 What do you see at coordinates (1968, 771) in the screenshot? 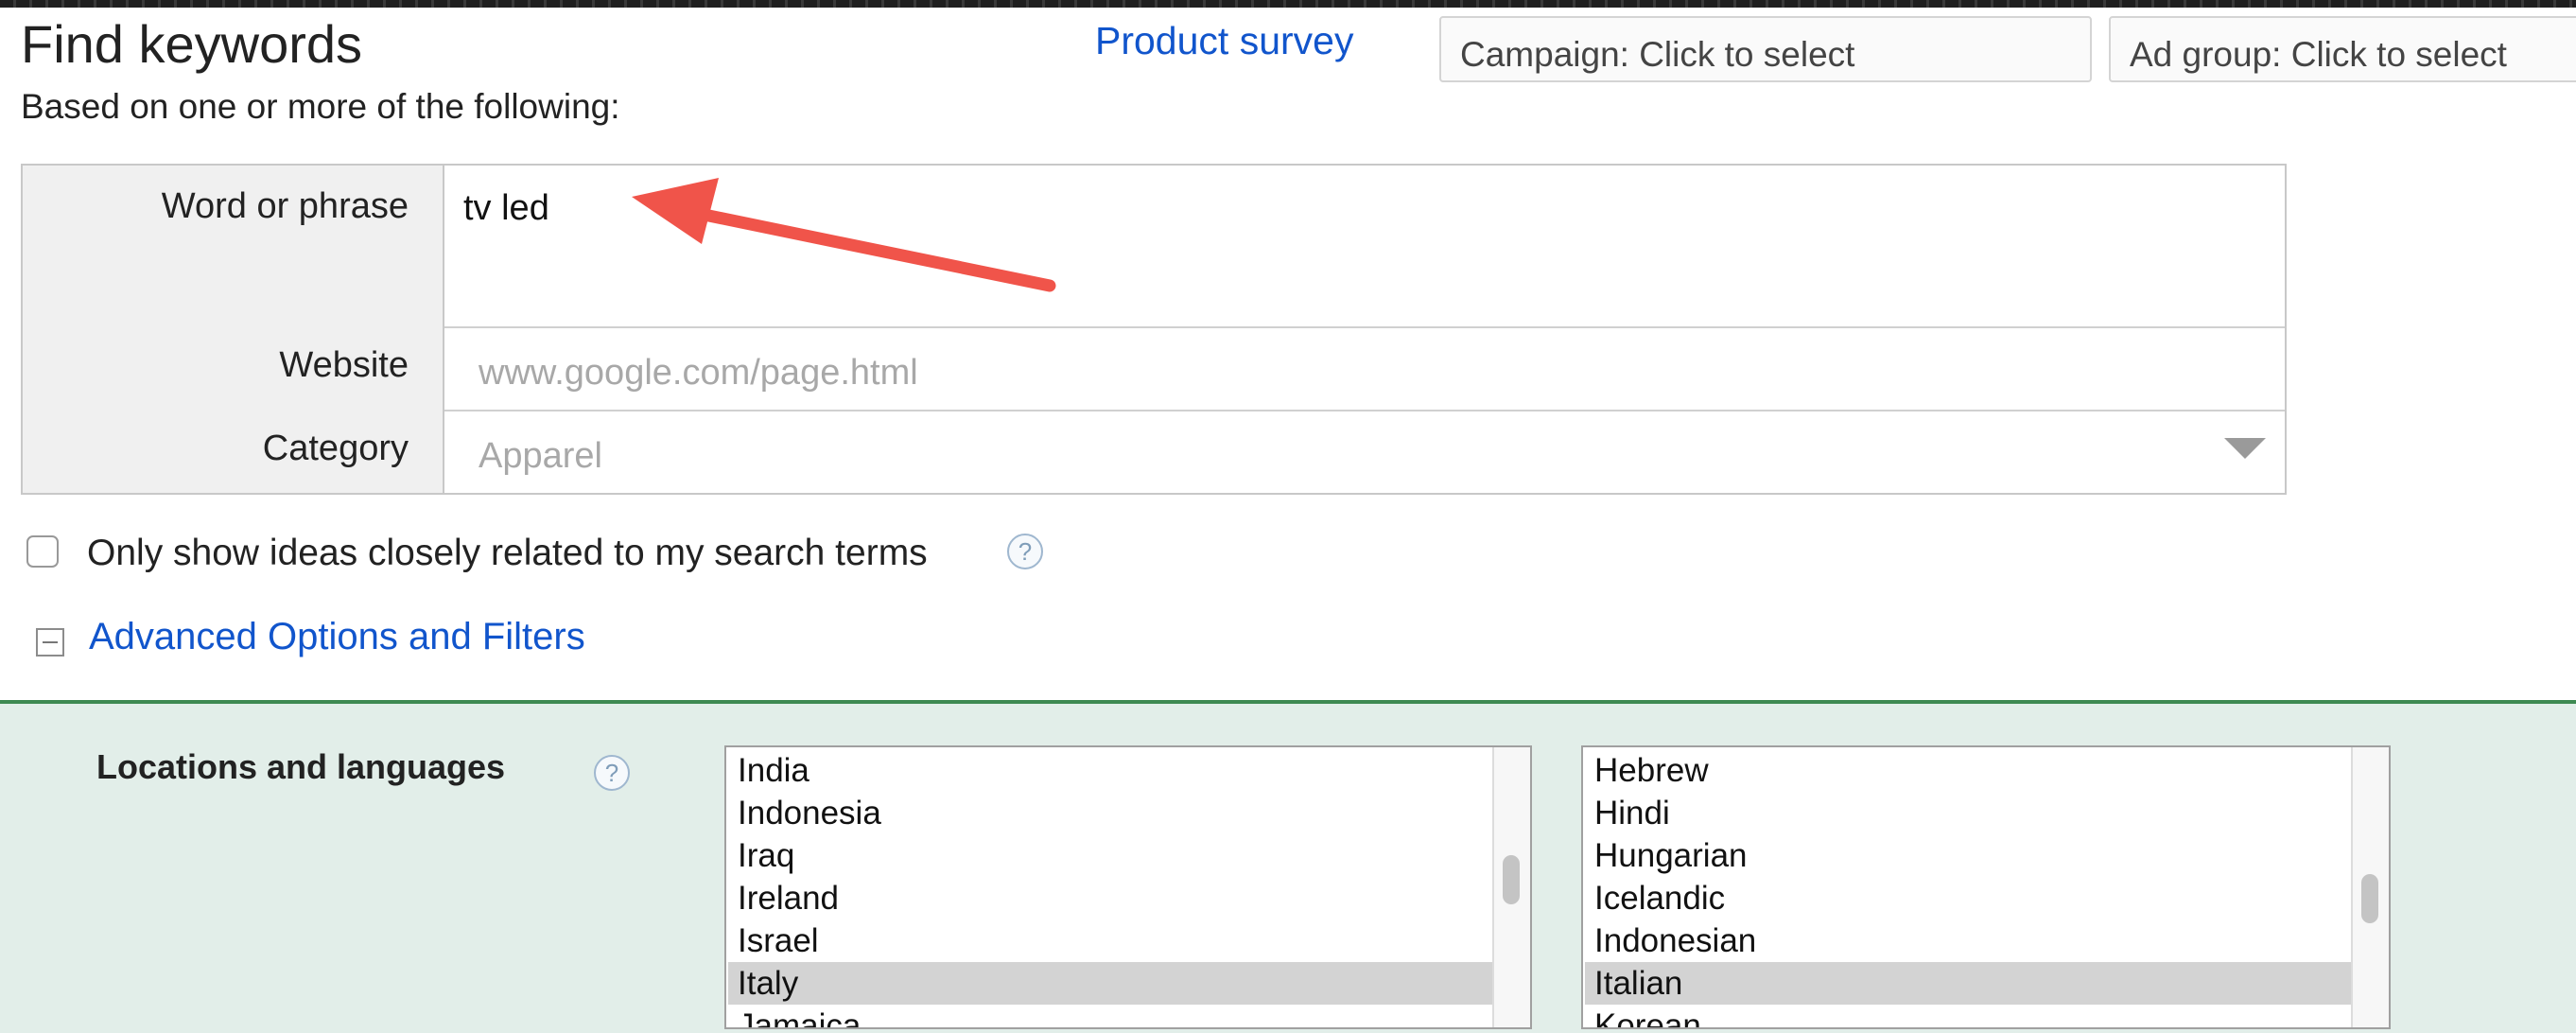
I see `language-option: Hebrew` at bounding box center [1968, 771].